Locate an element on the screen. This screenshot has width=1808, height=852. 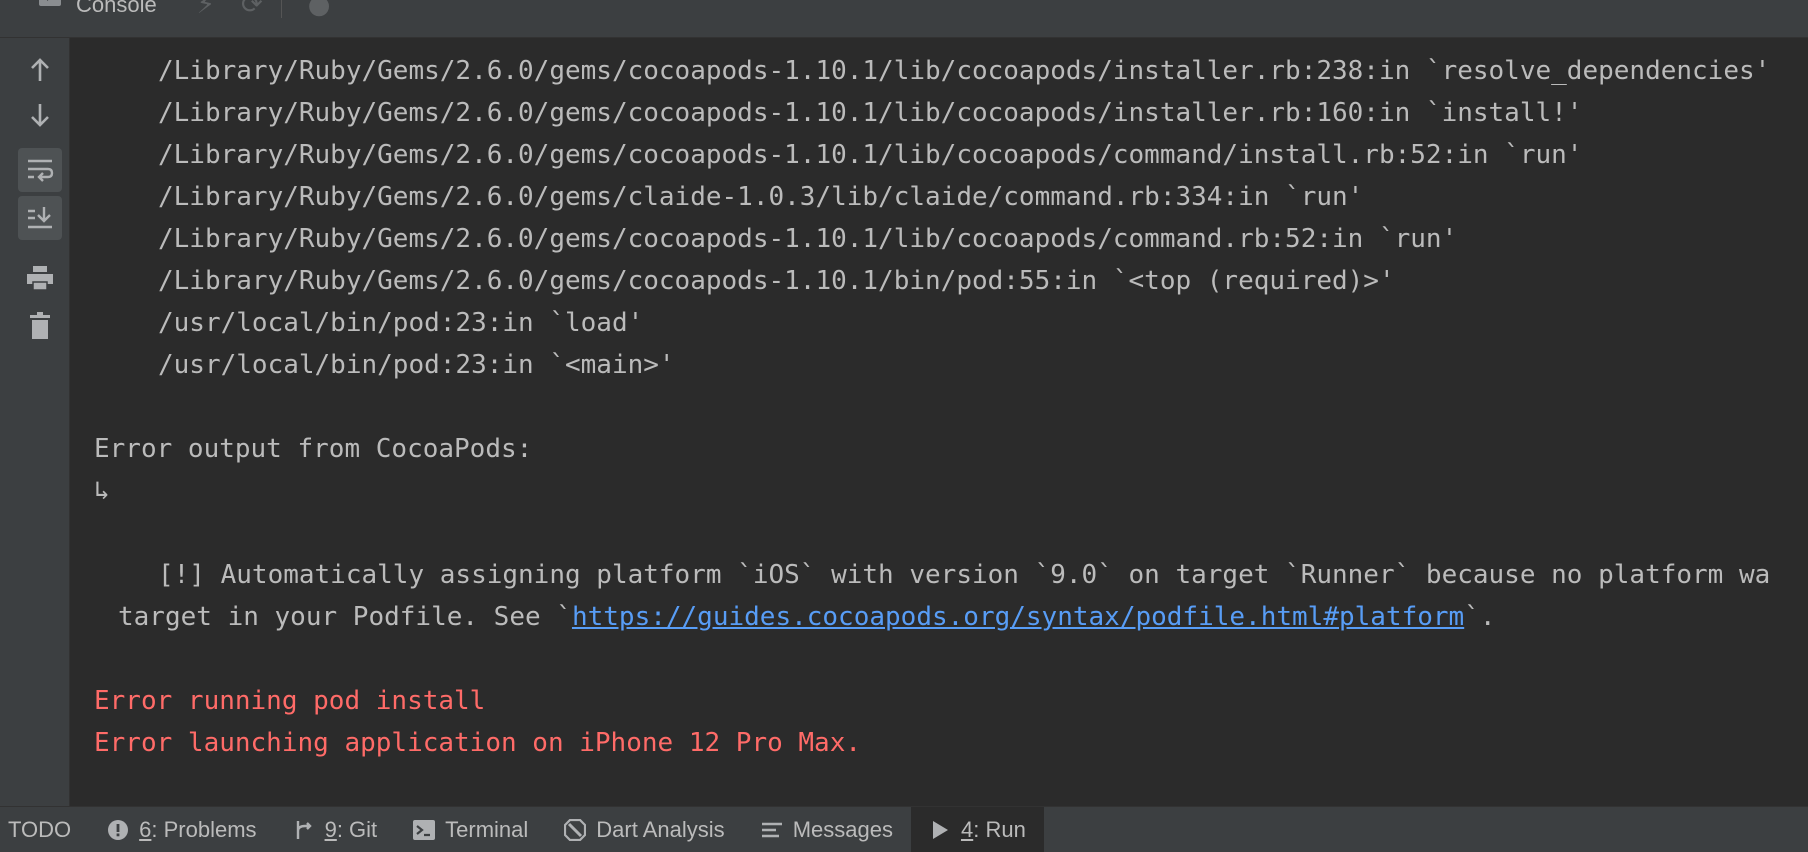
dart-analysis-icon is located at coordinates (575, 829).